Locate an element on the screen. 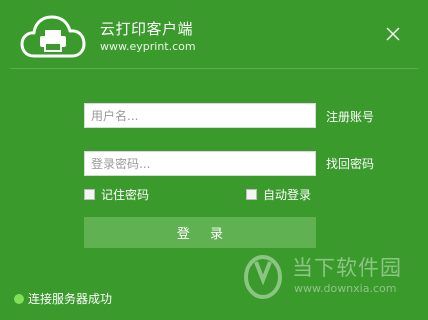 The image size is (428, 320). status-indicator-icon is located at coordinates (19, 298).